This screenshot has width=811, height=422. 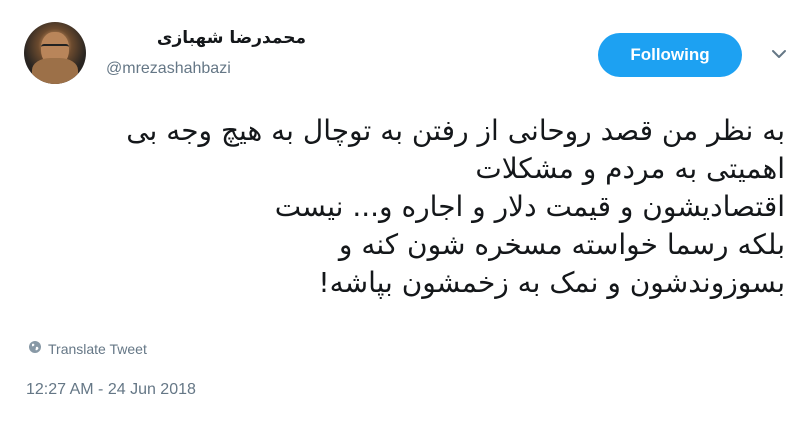 I want to click on tweet-line: اهمیتی به مردم و مشکلات, so click(x=630, y=168).